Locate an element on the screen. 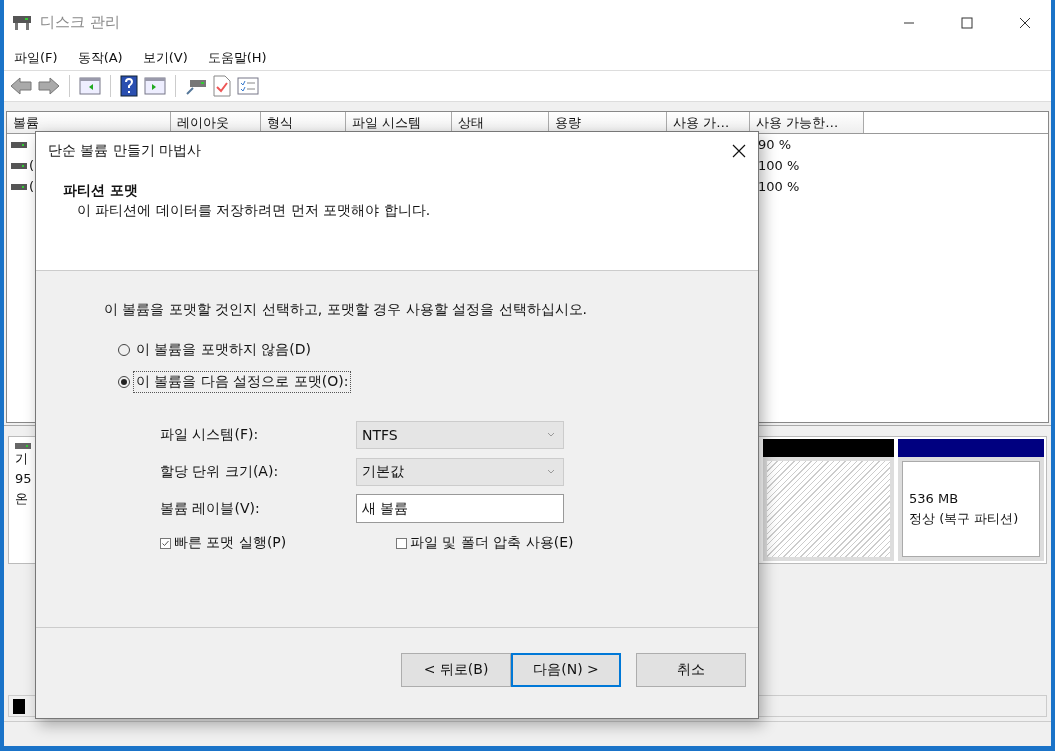 The image size is (1055, 751). partition-size: 536 MB is located at coordinates (934, 499).